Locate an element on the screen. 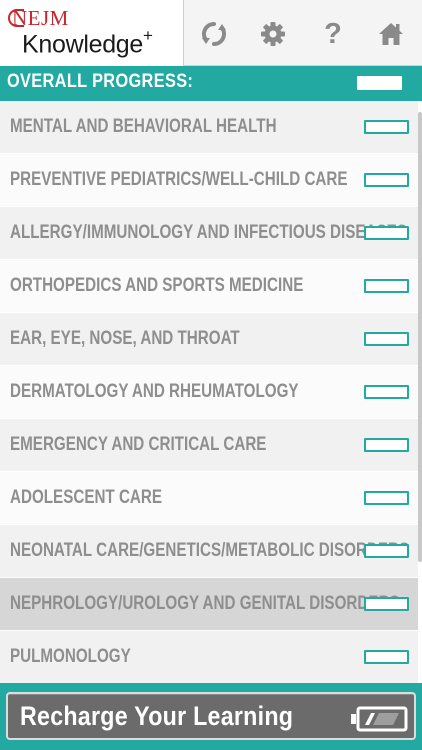  app-logo: NEJM Knowledge+ is located at coordinates (92, 33).